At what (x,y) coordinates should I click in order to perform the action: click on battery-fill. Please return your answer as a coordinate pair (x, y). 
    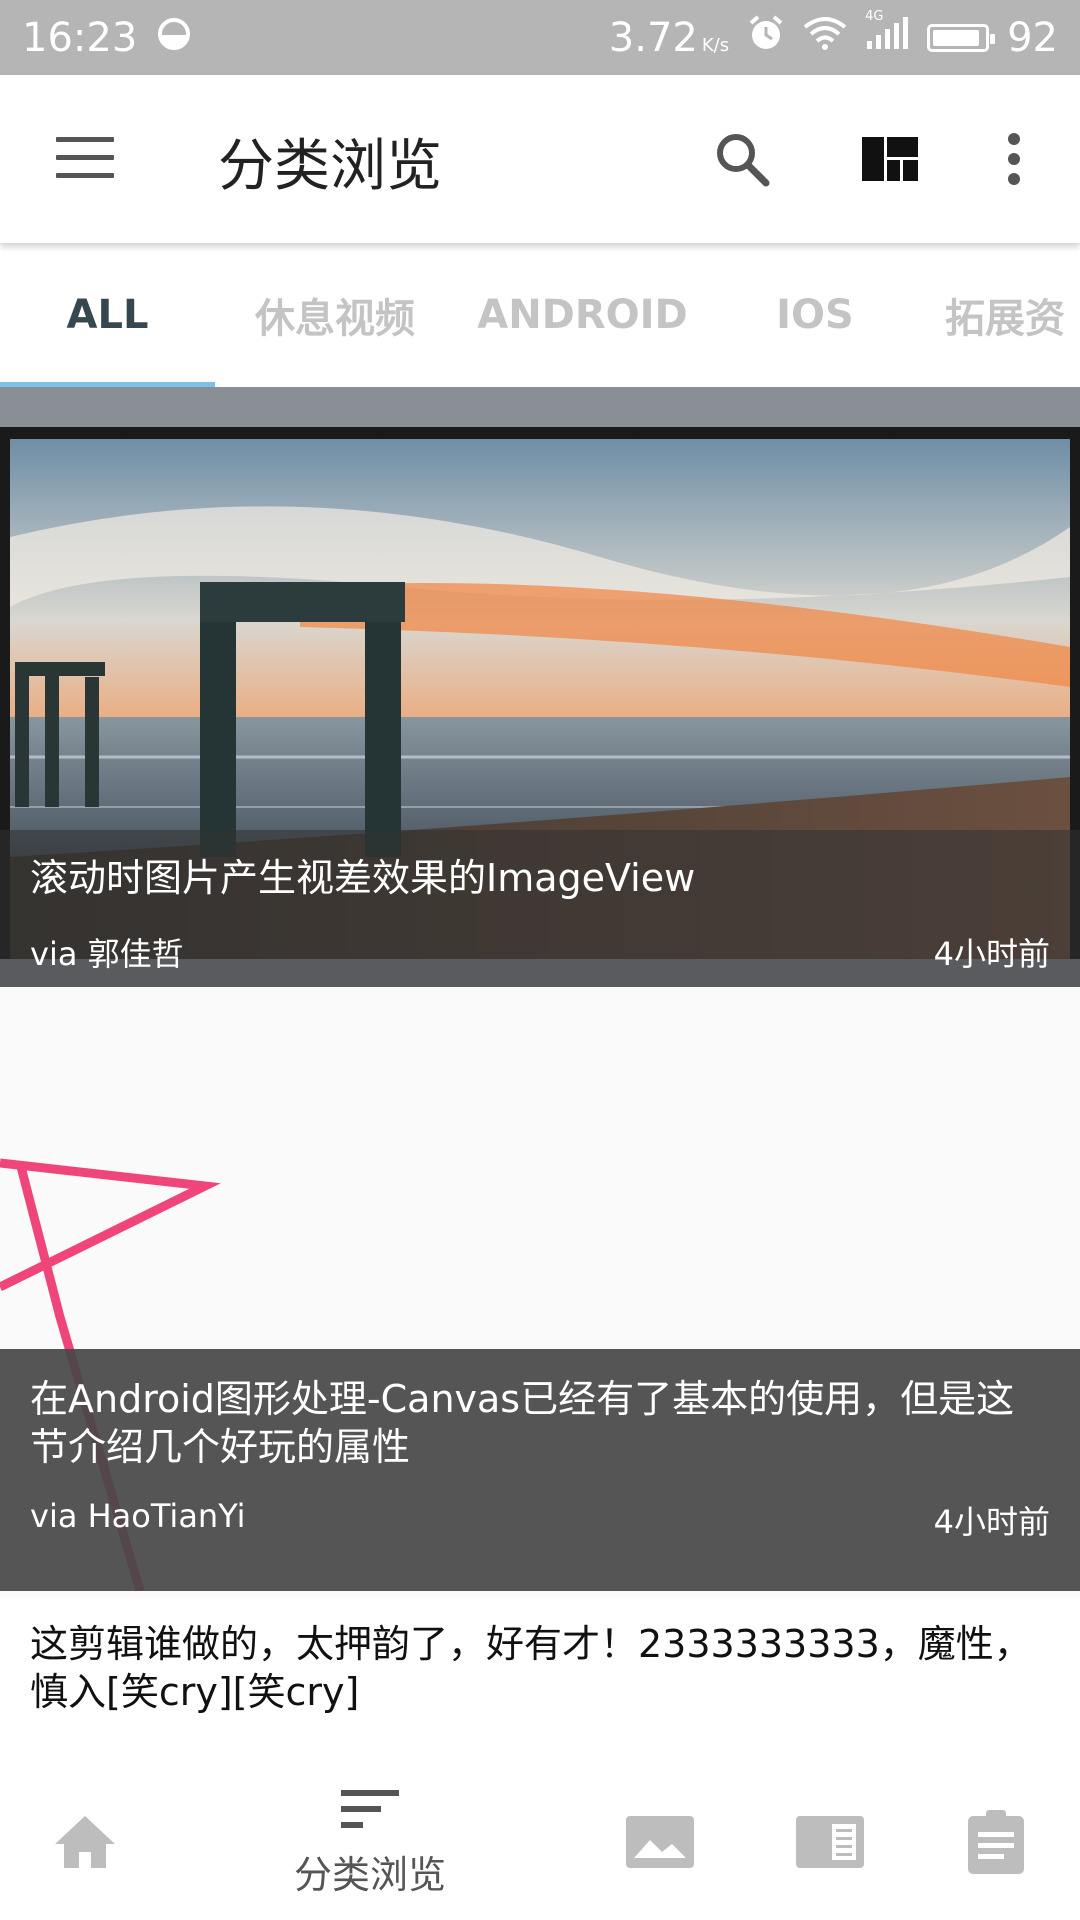
    Looking at the image, I should click on (956, 37).